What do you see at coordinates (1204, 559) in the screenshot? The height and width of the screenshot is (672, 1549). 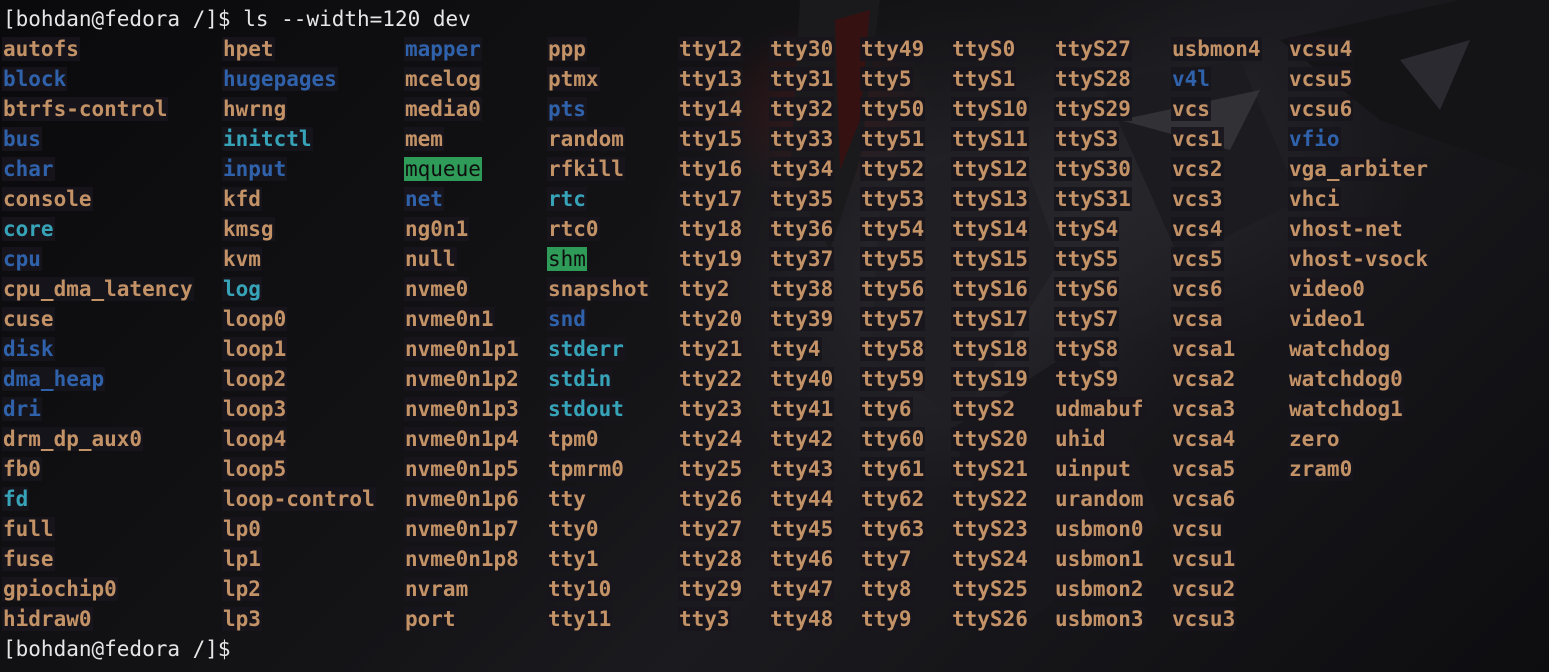 I see `entry-name: vcsu1` at bounding box center [1204, 559].